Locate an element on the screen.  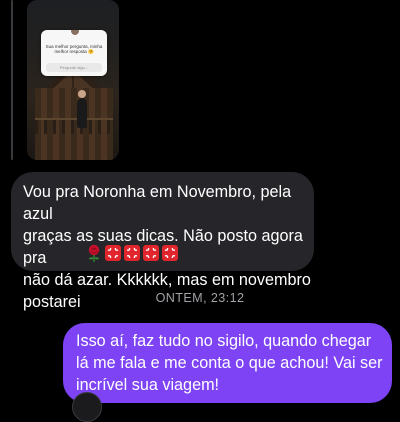
person-head is located at coordinates (82, 94).